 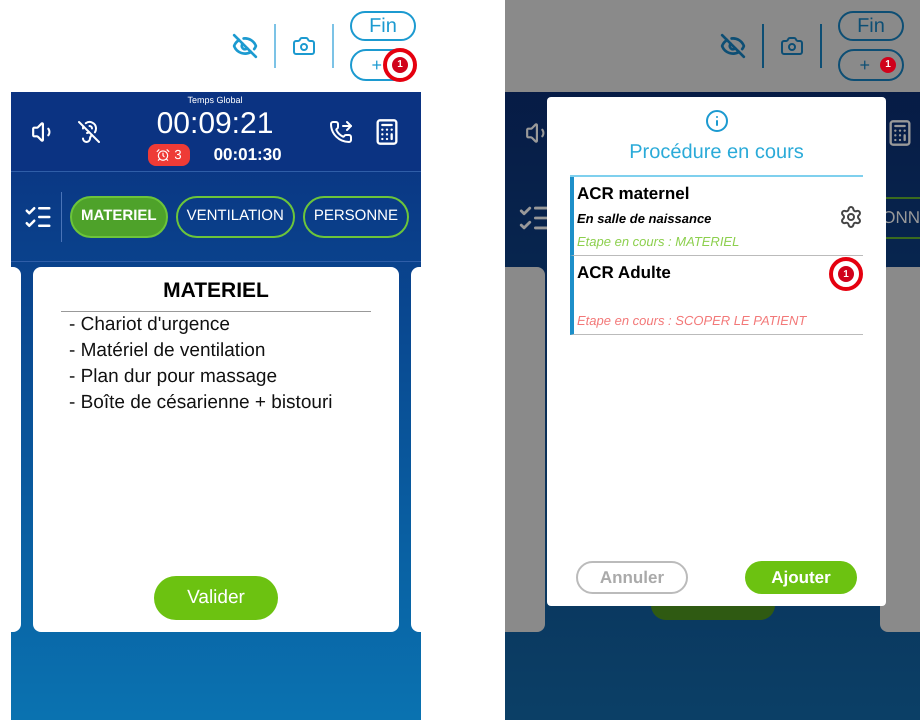 What do you see at coordinates (201, 402) in the screenshot?
I see `list-item: - Boîte de césarienne + bistouri` at bounding box center [201, 402].